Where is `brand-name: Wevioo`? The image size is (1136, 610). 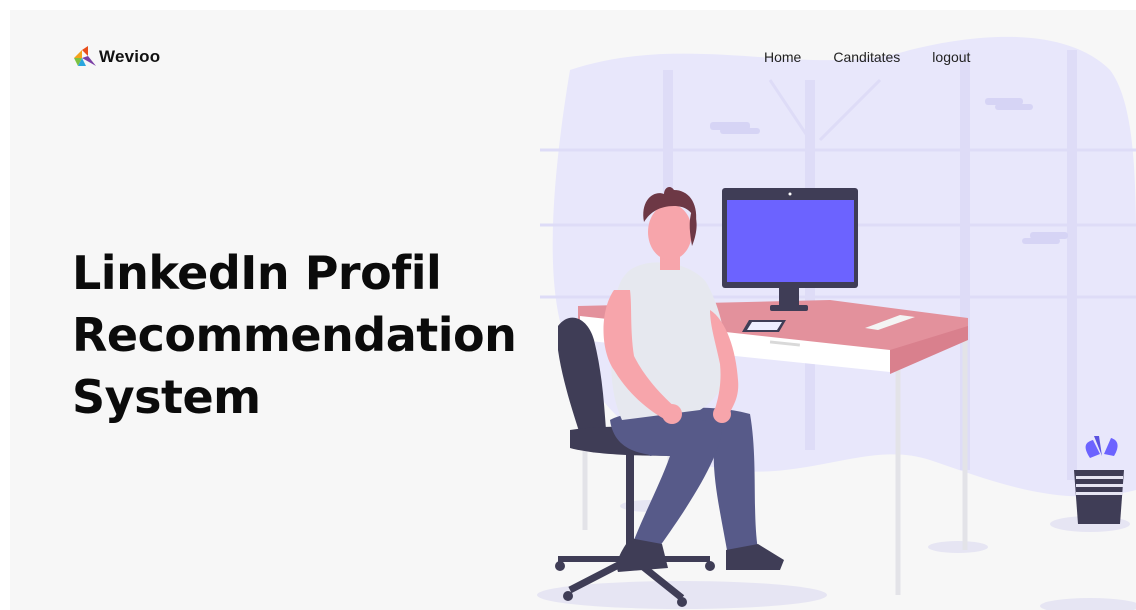 brand-name: Wevioo is located at coordinates (130, 56).